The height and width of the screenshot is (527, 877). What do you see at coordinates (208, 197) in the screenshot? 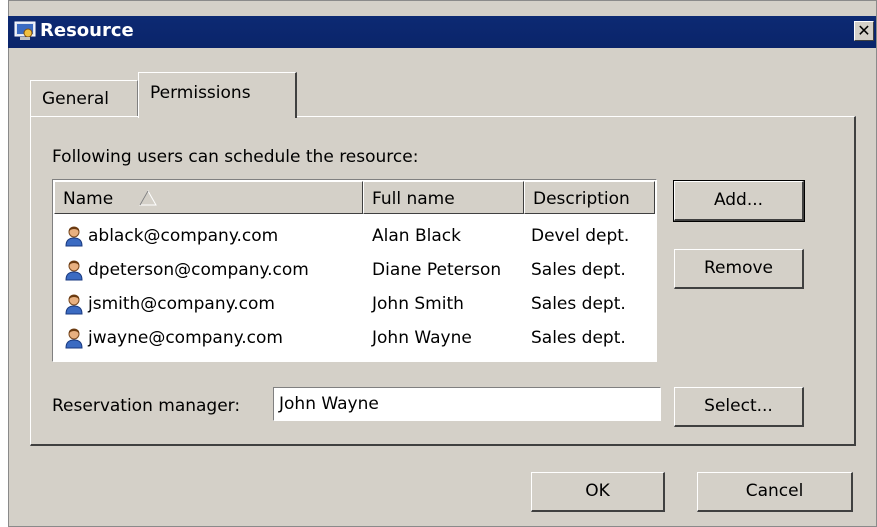
I see `column-header-name: Name` at bounding box center [208, 197].